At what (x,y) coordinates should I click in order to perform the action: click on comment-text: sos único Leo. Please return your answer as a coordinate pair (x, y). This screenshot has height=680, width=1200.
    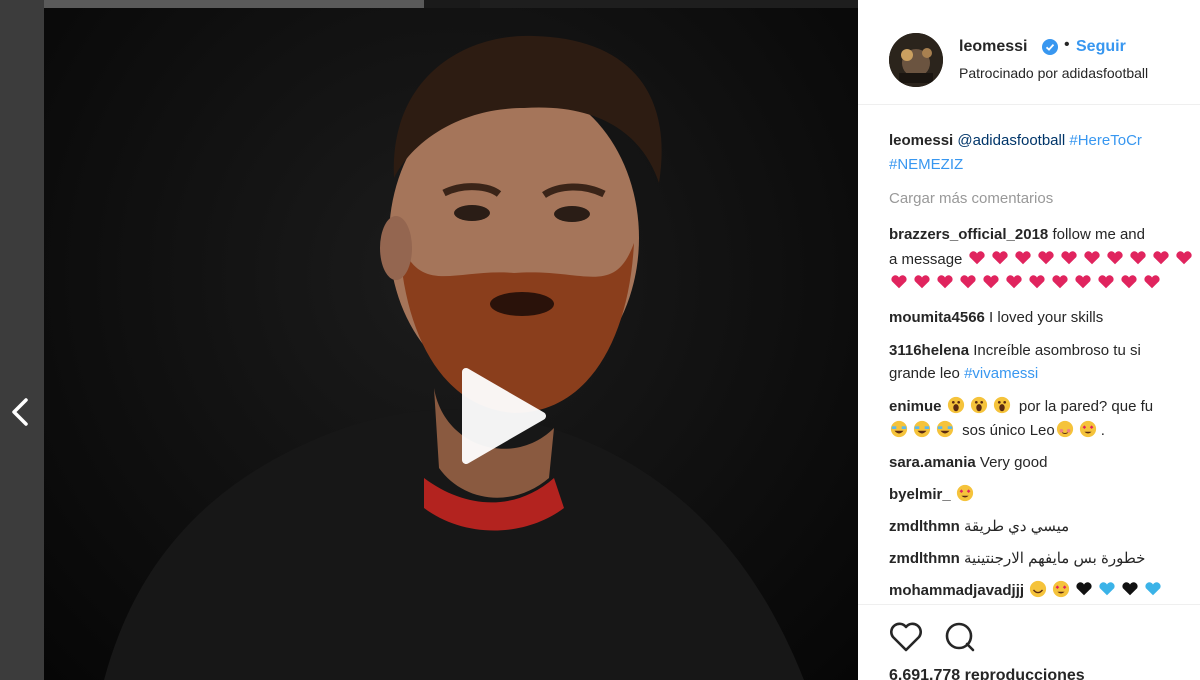
    Looking at the image, I should click on (1008, 430).